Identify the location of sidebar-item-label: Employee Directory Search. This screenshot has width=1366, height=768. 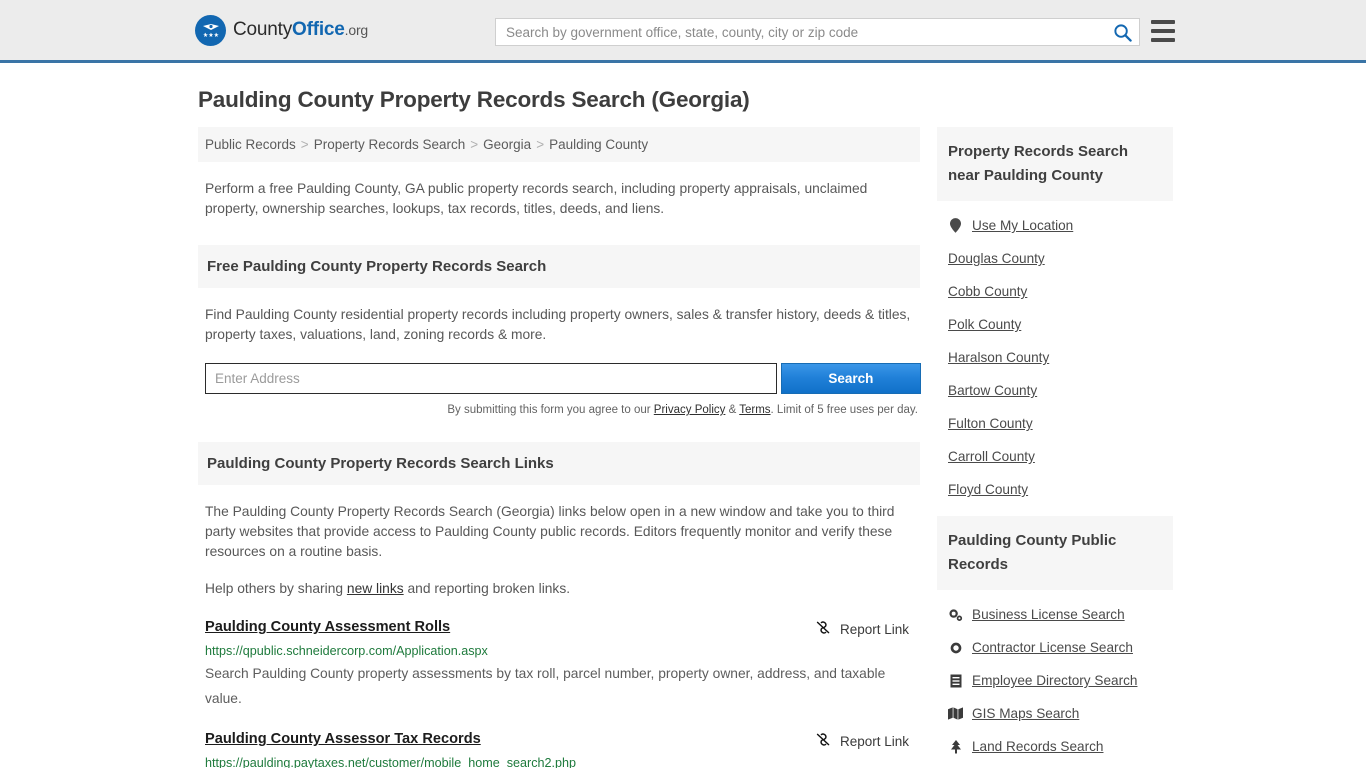
(1054, 680).